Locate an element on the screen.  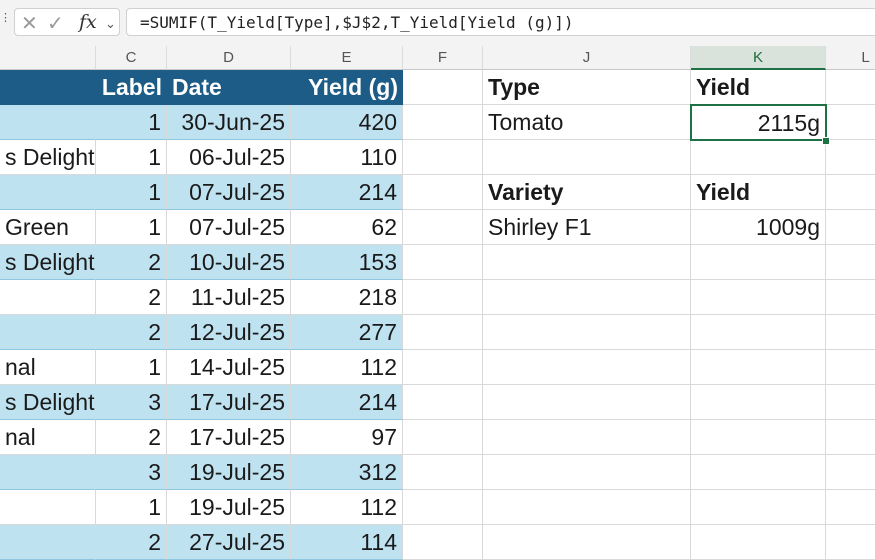
cell-yield: 420 is located at coordinates (347, 122).